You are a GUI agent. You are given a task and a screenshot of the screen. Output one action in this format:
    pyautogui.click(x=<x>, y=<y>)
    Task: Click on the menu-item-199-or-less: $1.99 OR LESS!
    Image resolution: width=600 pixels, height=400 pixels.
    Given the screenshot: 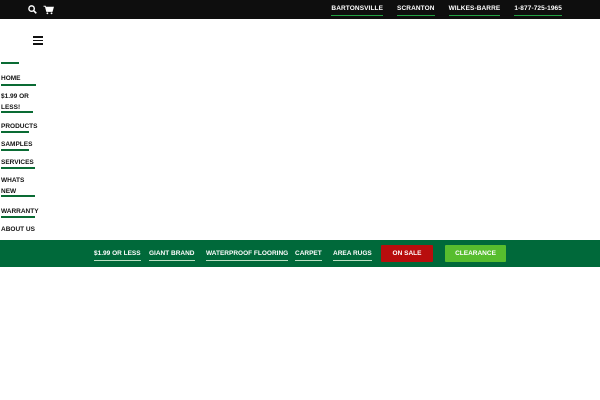 What is the action you would take?
    pyautogui.click(x=17, y=102)
    